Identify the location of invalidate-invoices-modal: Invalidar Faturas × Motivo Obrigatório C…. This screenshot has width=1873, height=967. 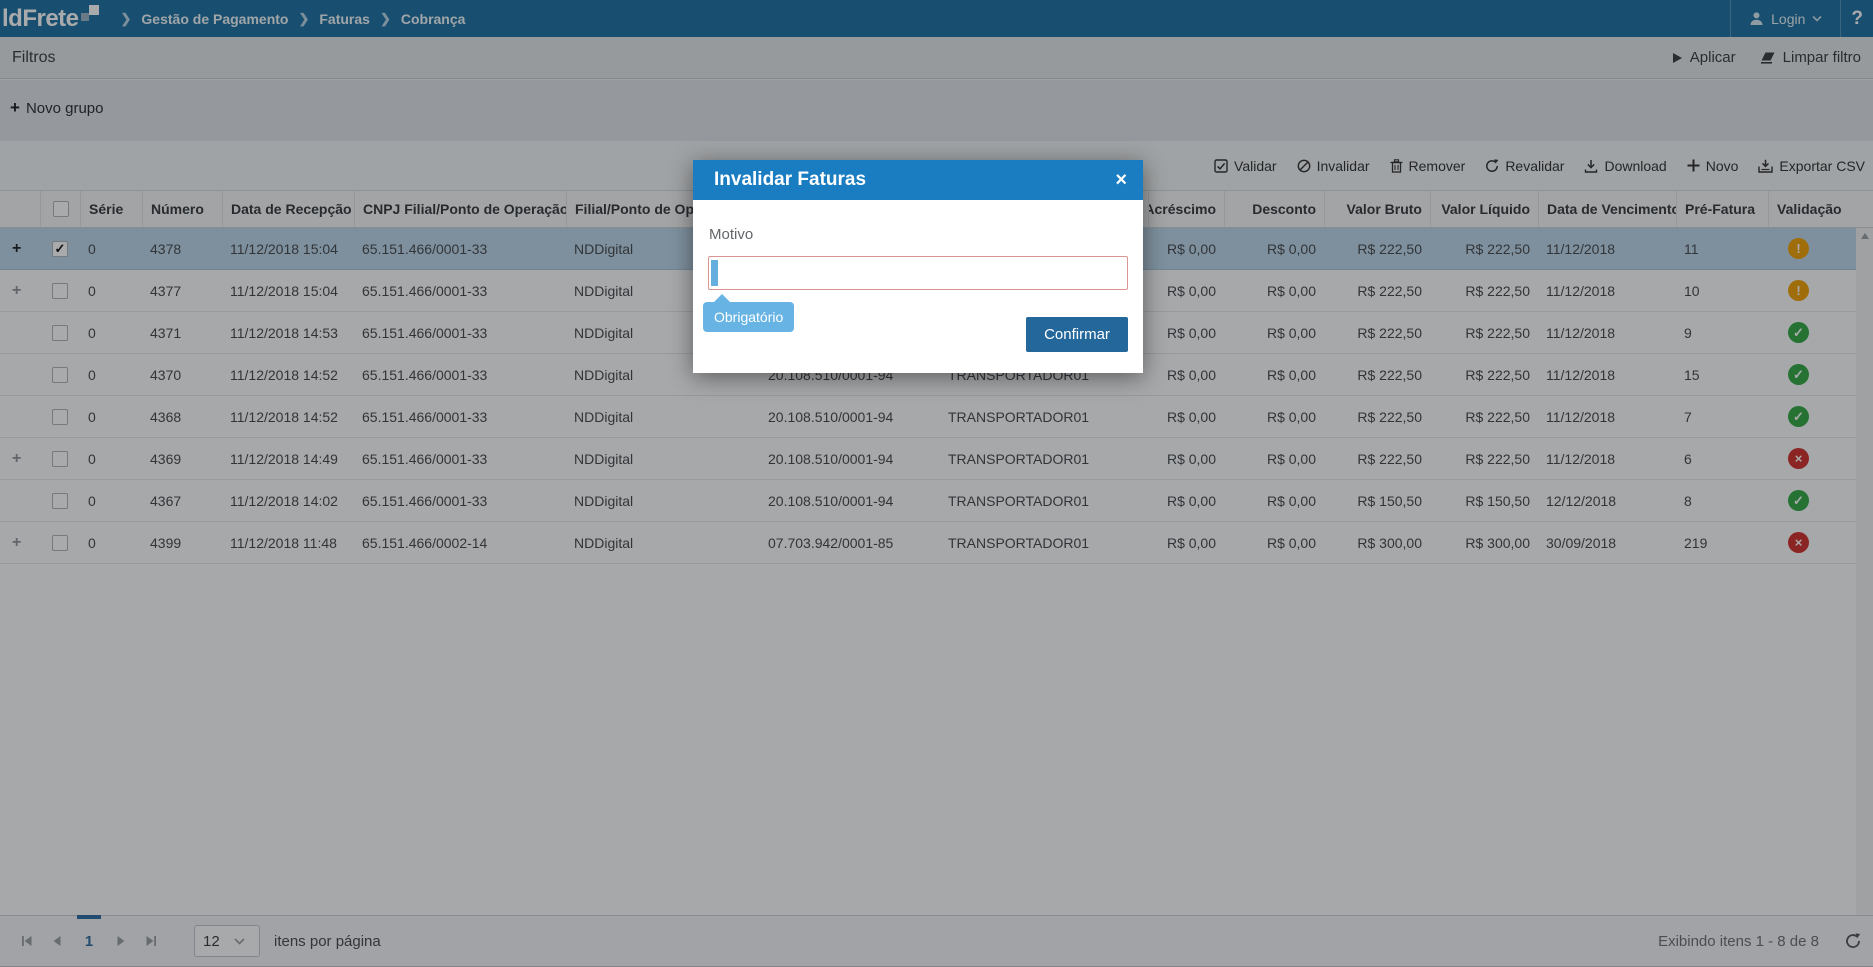
(918, 266).